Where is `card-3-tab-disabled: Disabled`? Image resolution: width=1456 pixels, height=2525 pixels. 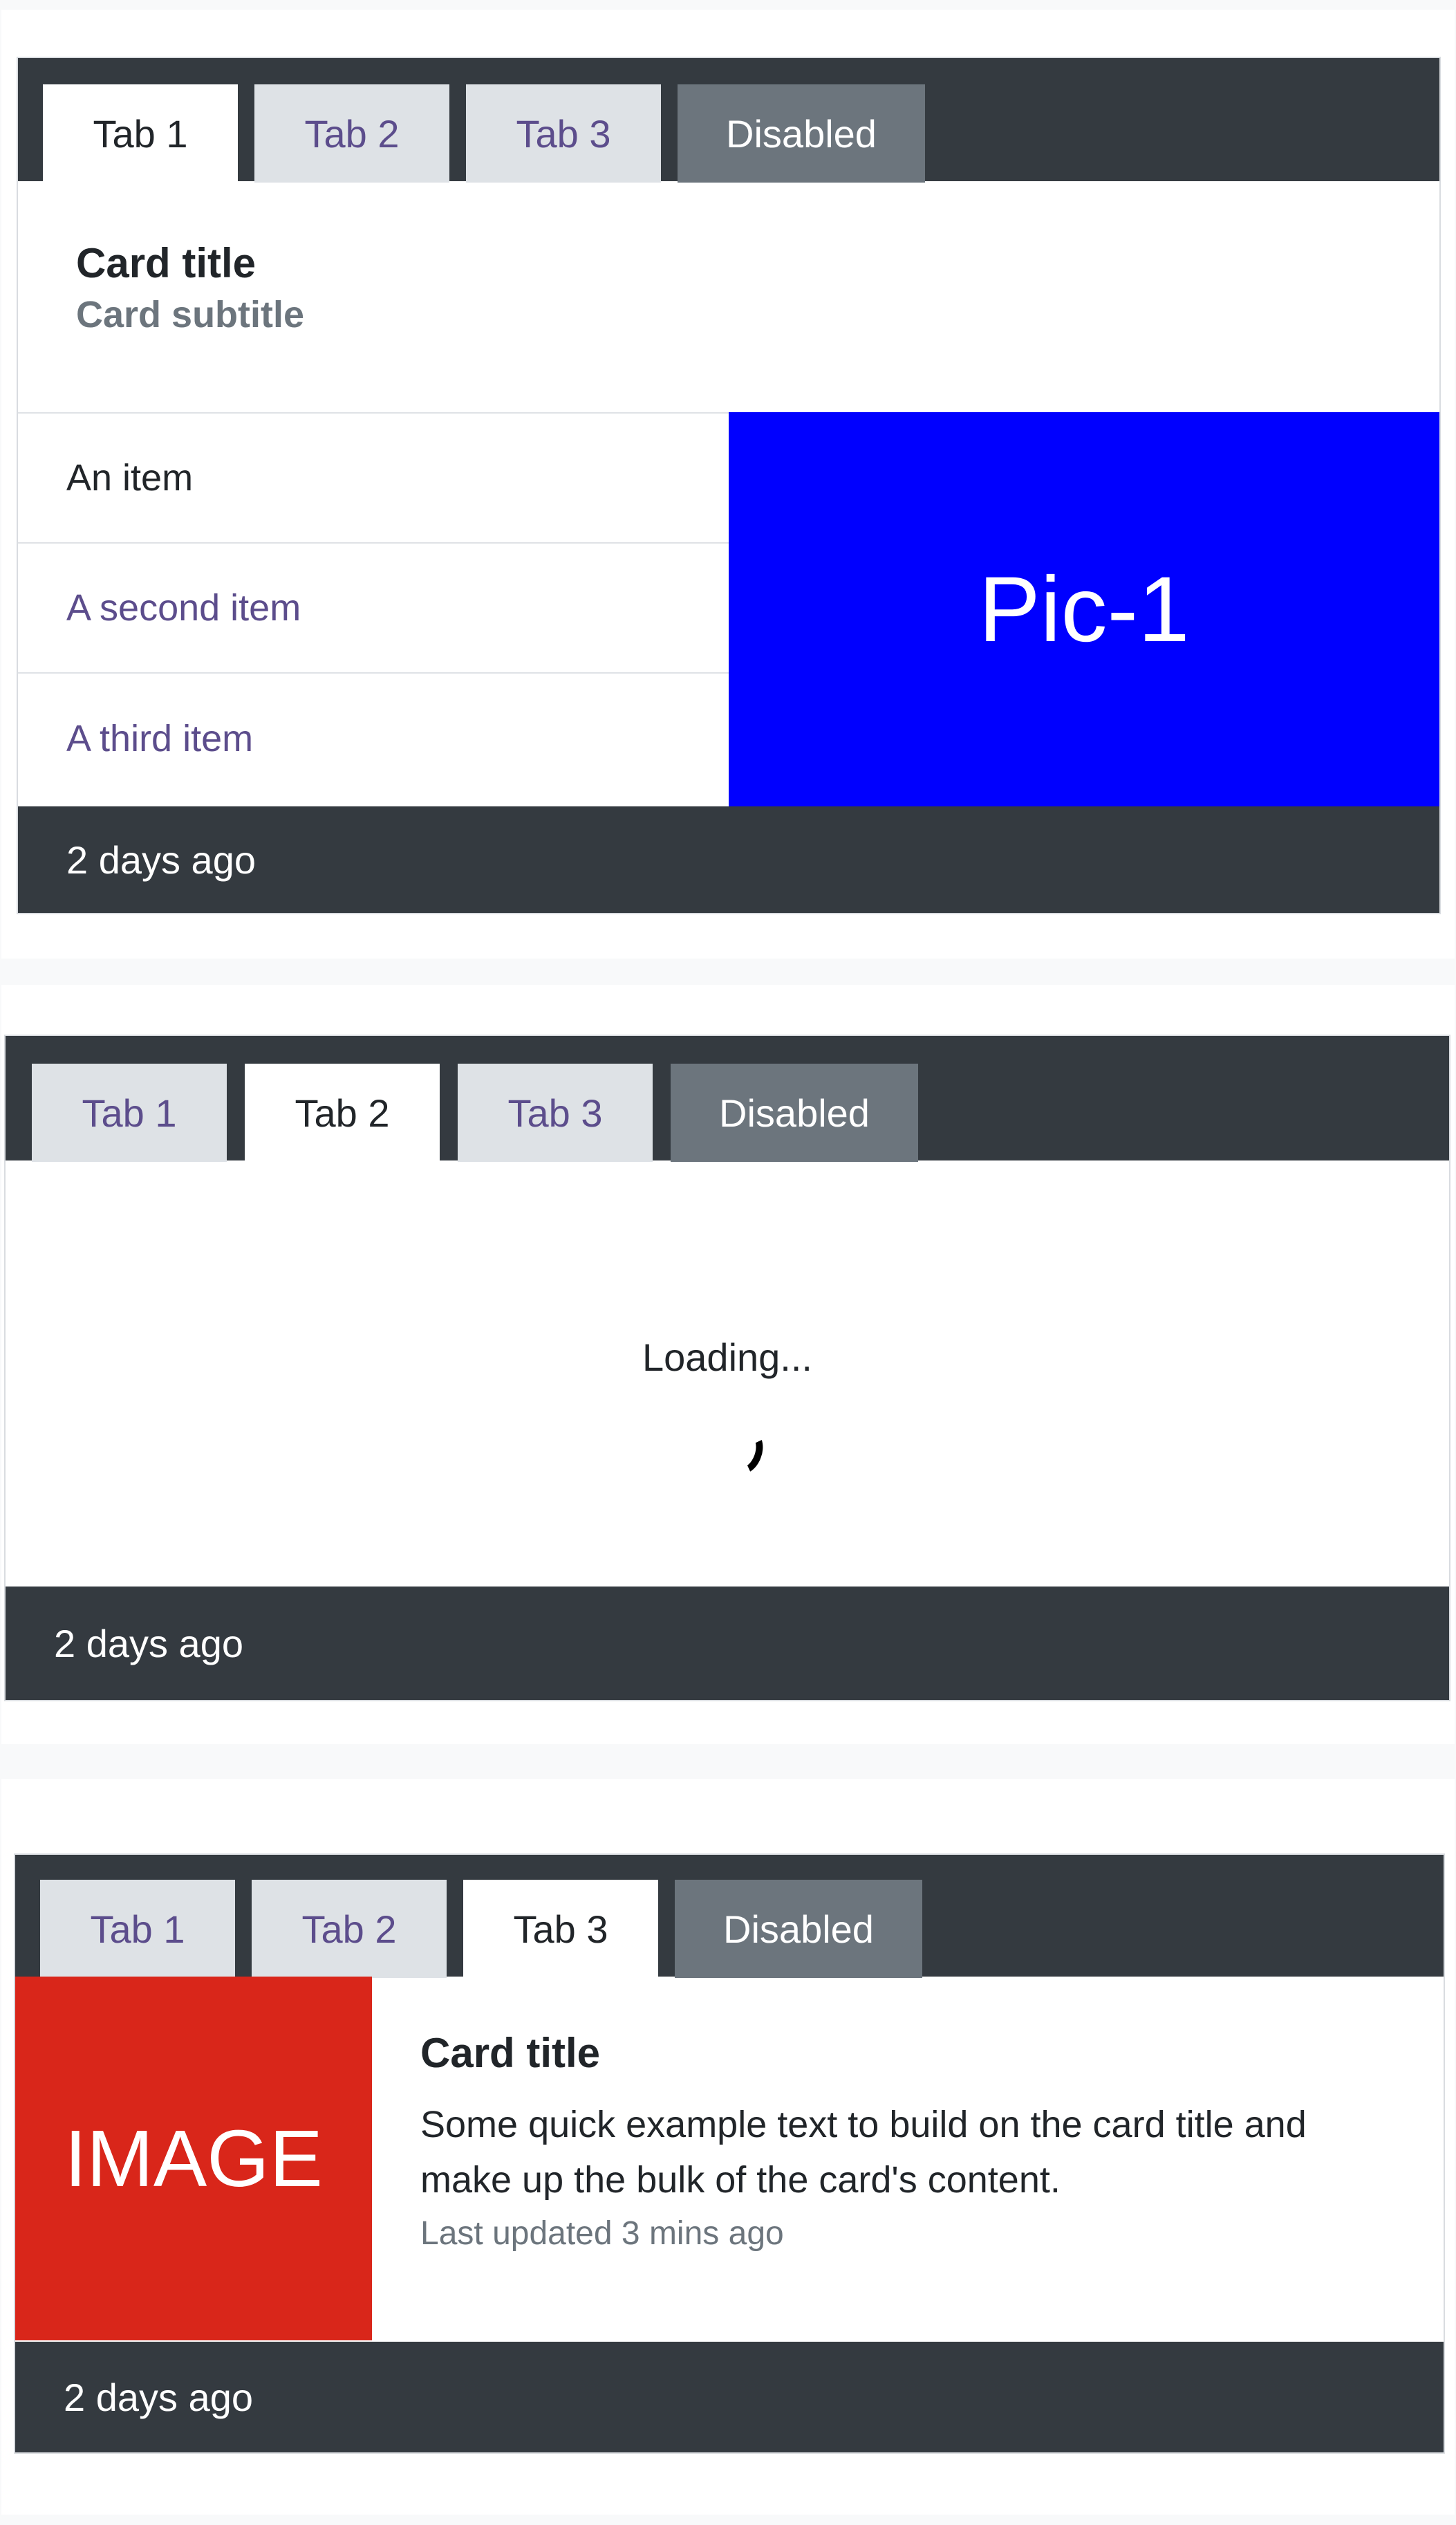
card-3-tab-disabled: Disabled is located at coordinates (798, 1929).